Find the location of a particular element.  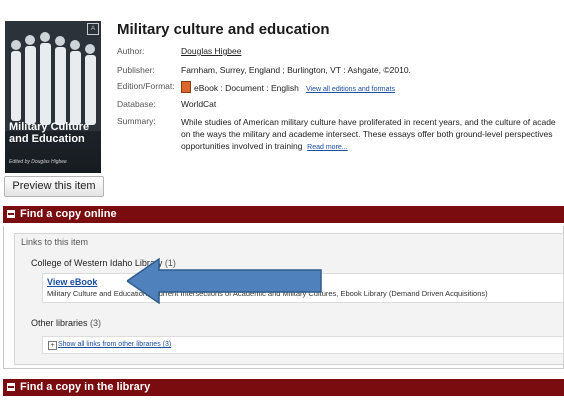

view-editions-link: View all editions and formats is located at coordinates (350, 89).